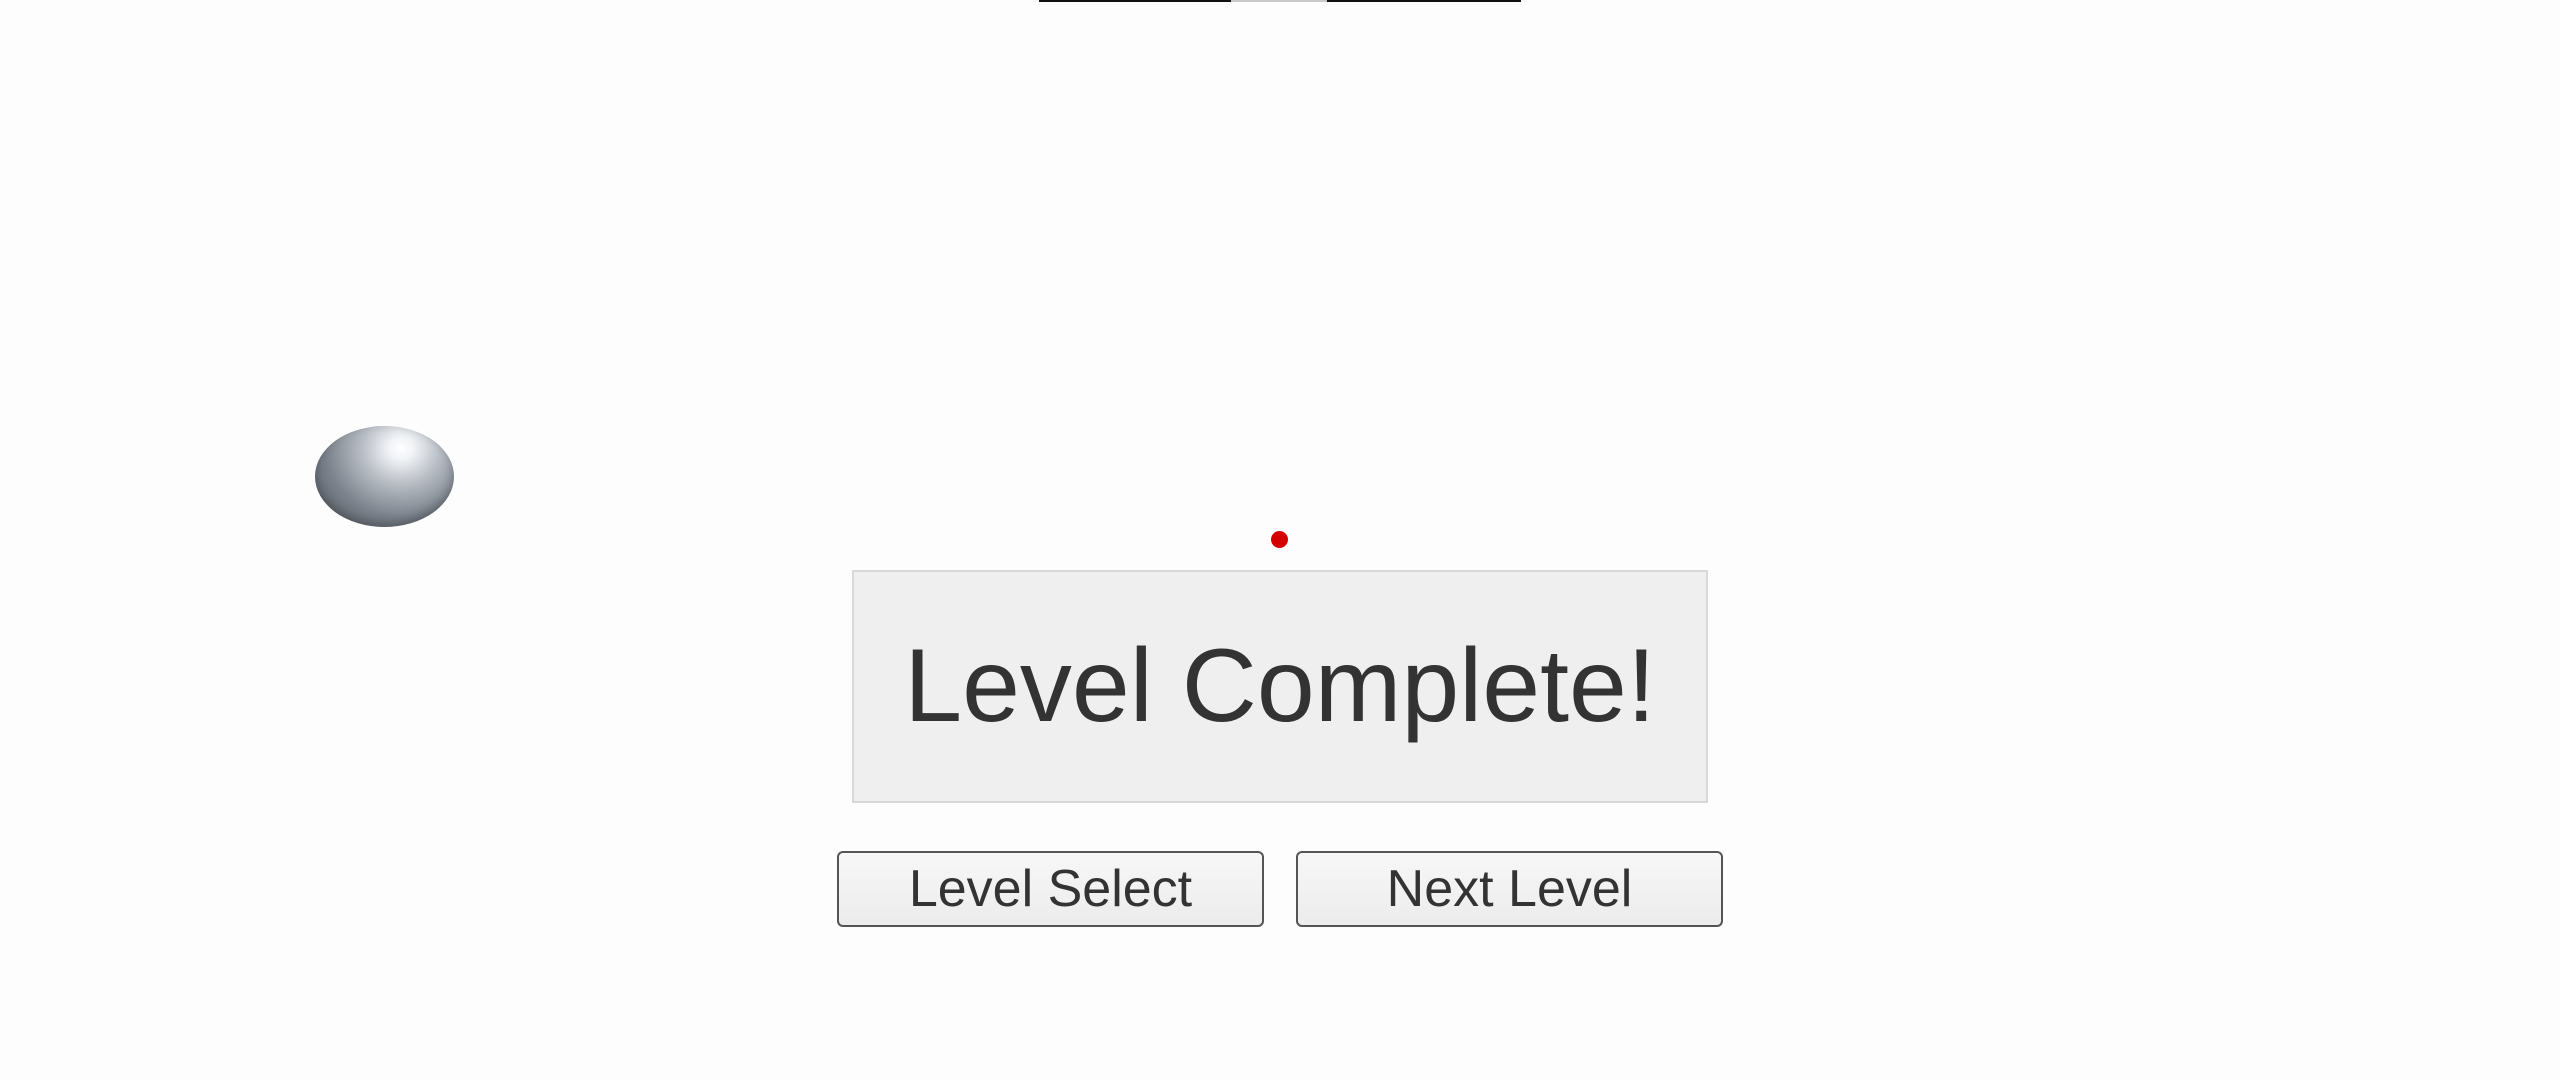 The width and height of the screenshot is (2560, 1080). Describe the element at coordinates (1509, 889) in the screenshot. I see `next-level-button: Next Level` at that location.